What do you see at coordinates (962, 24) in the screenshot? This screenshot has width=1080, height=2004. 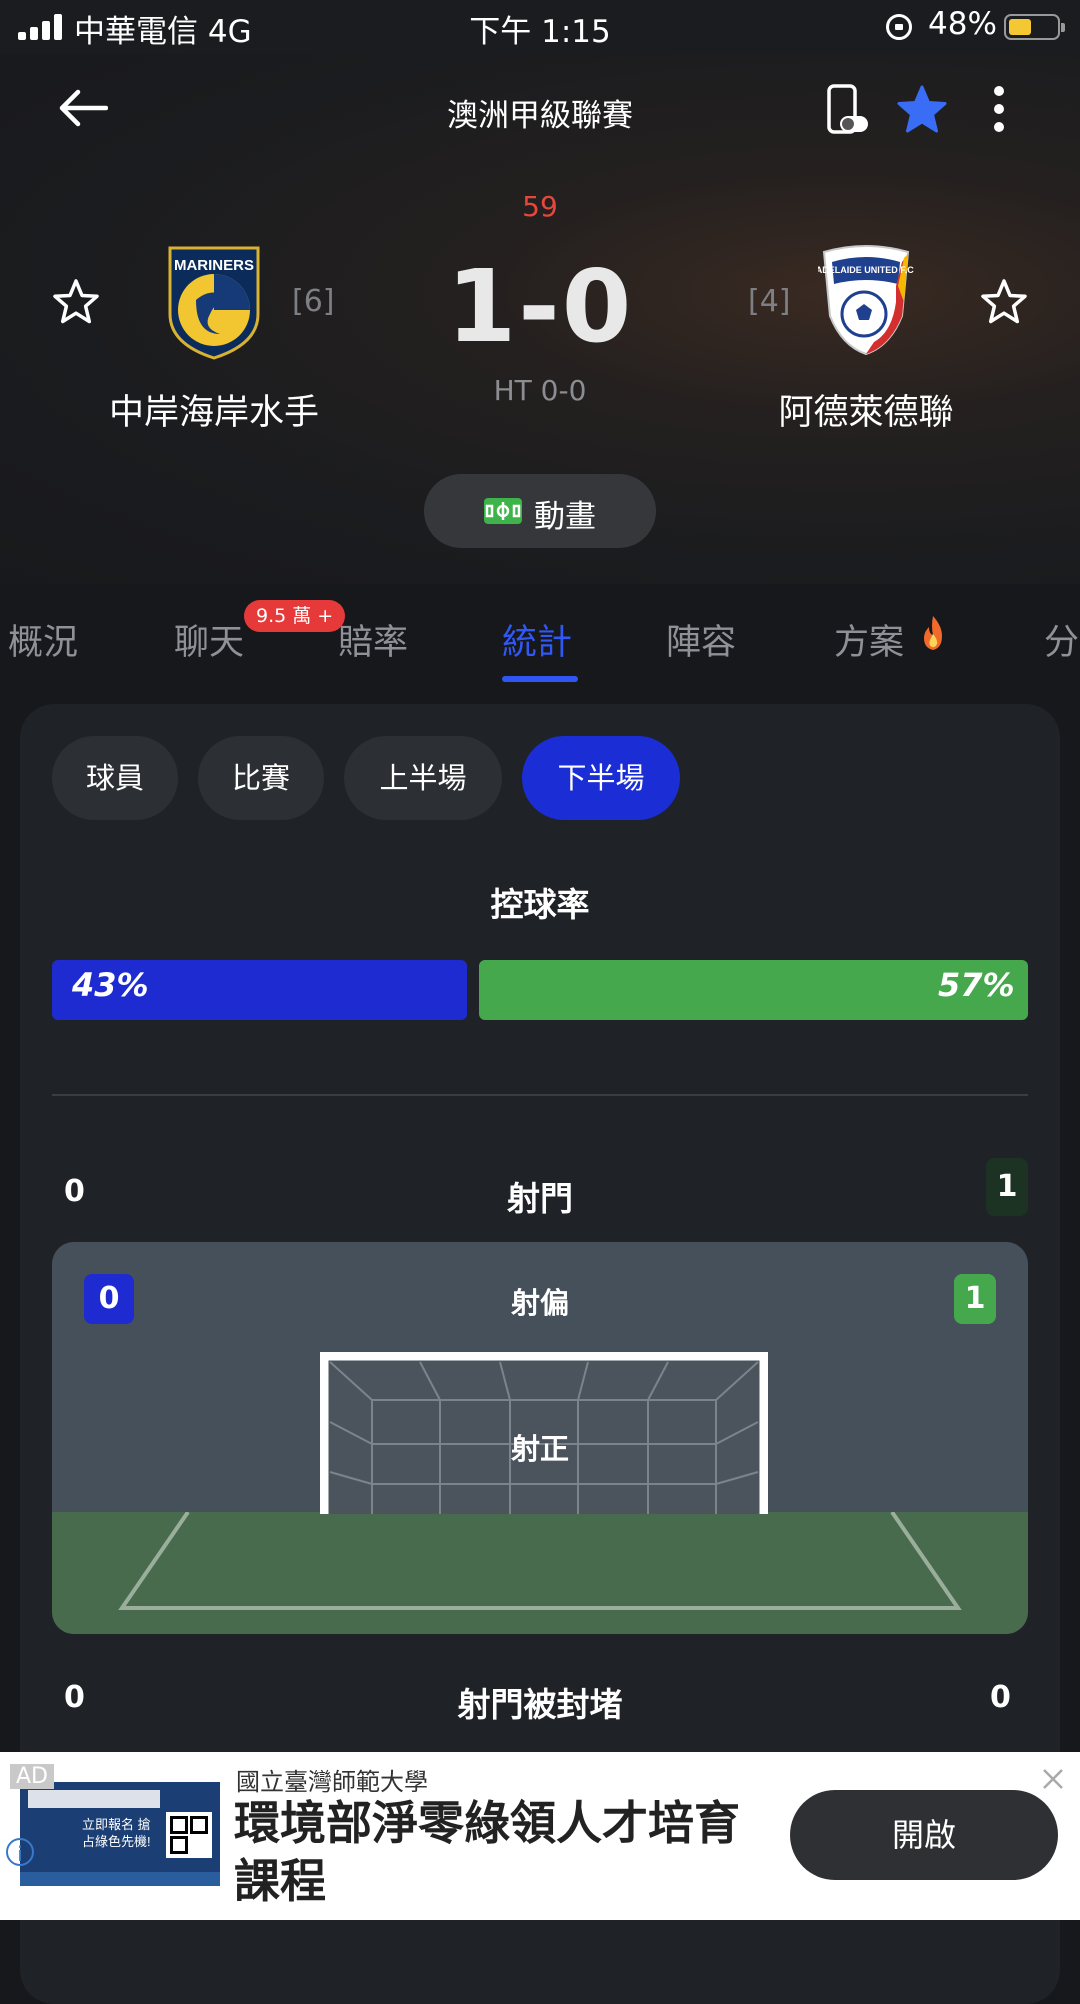 I see `battery-percent: 48%` at bounding box center [962, 24].